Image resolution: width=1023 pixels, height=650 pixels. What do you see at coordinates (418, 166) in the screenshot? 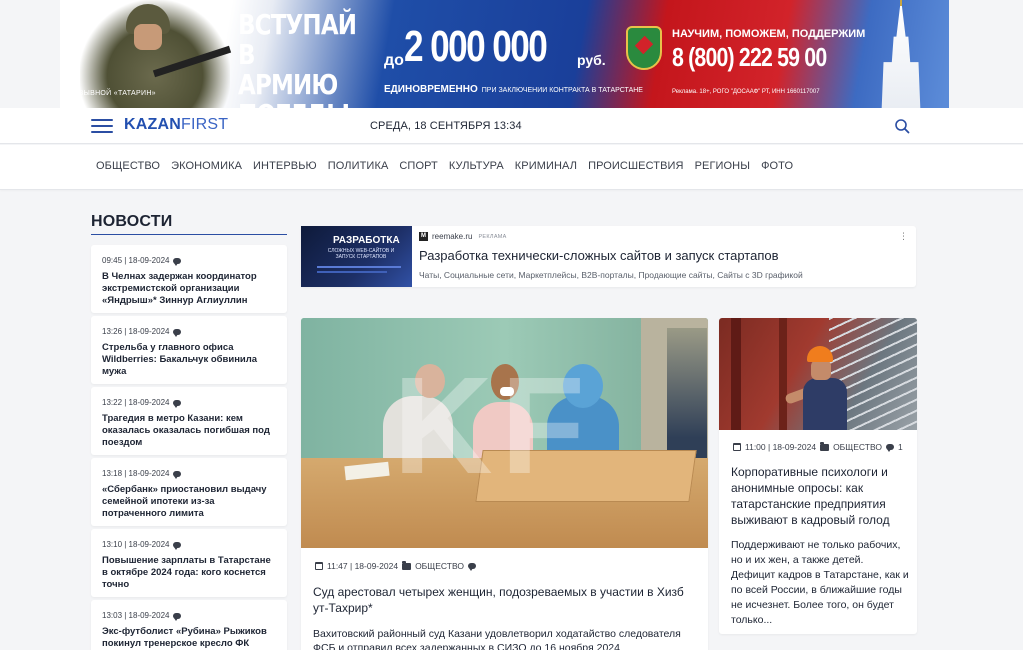
I see `nav-item-sport: СПОРТ` at bounding box center [418, 166].